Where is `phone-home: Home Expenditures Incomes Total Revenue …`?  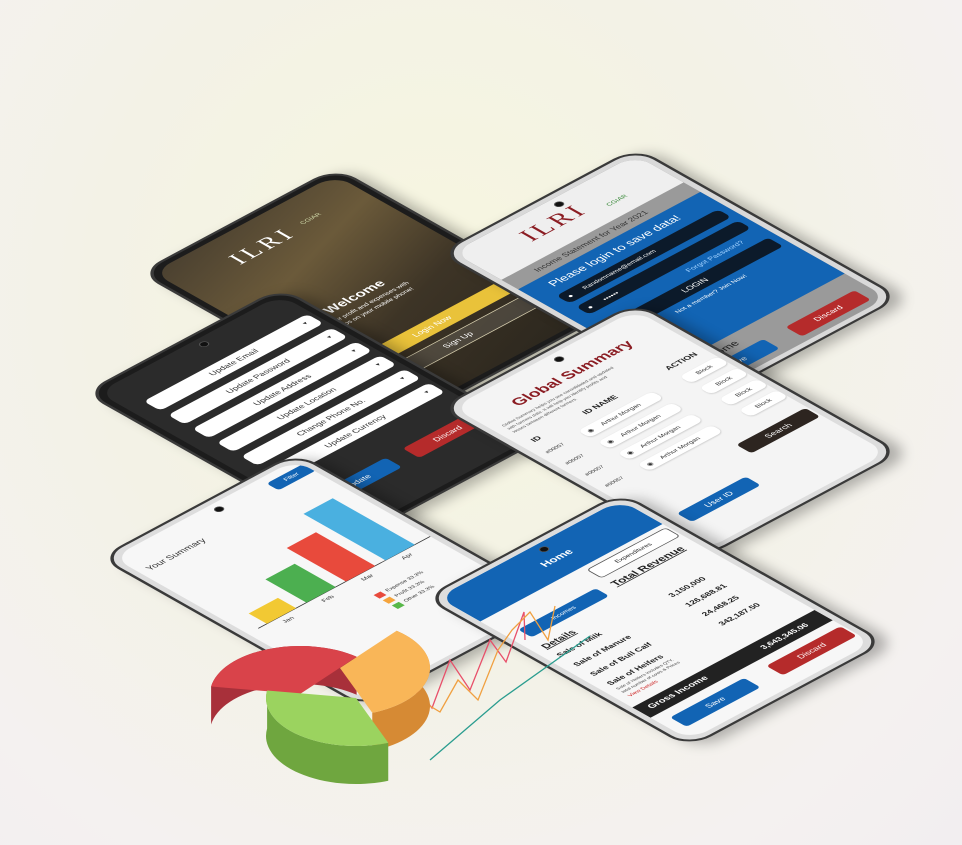 phone-home: Home Expenditures Incomes Total Revenue … is located at coordinates (655, 620).